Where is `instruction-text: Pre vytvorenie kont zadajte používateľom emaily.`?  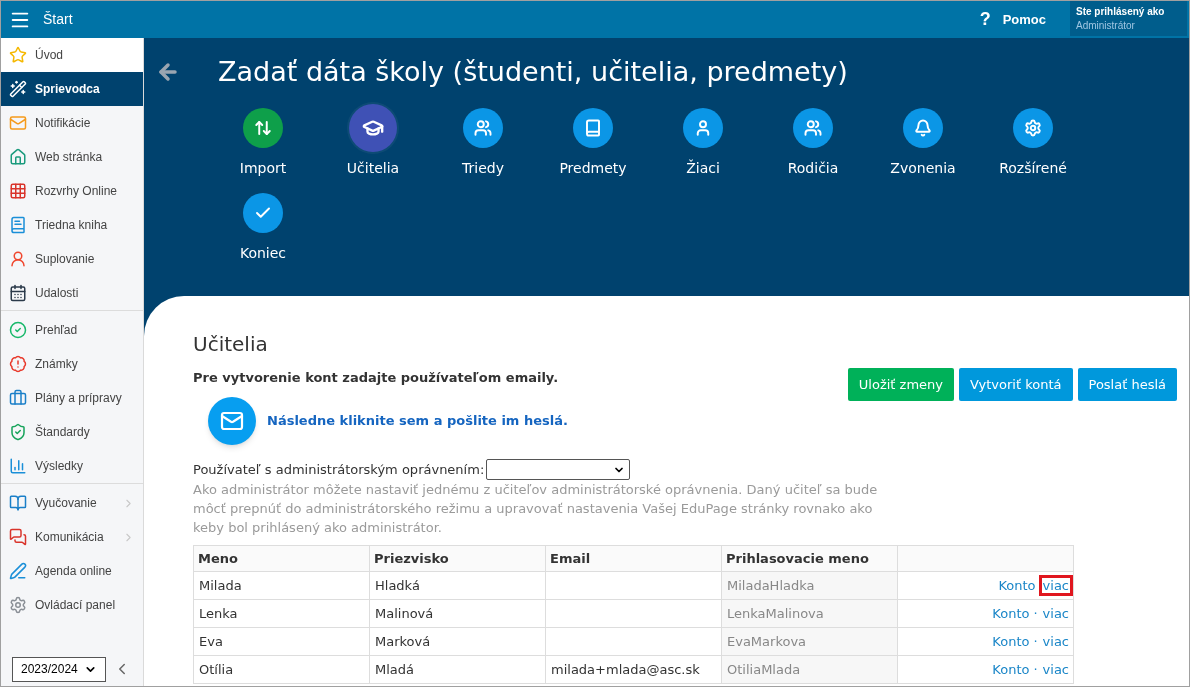 instruction-text: Pre vytvorenie kont zadajte používateľom emaily. is located at coordinates (376, 378).